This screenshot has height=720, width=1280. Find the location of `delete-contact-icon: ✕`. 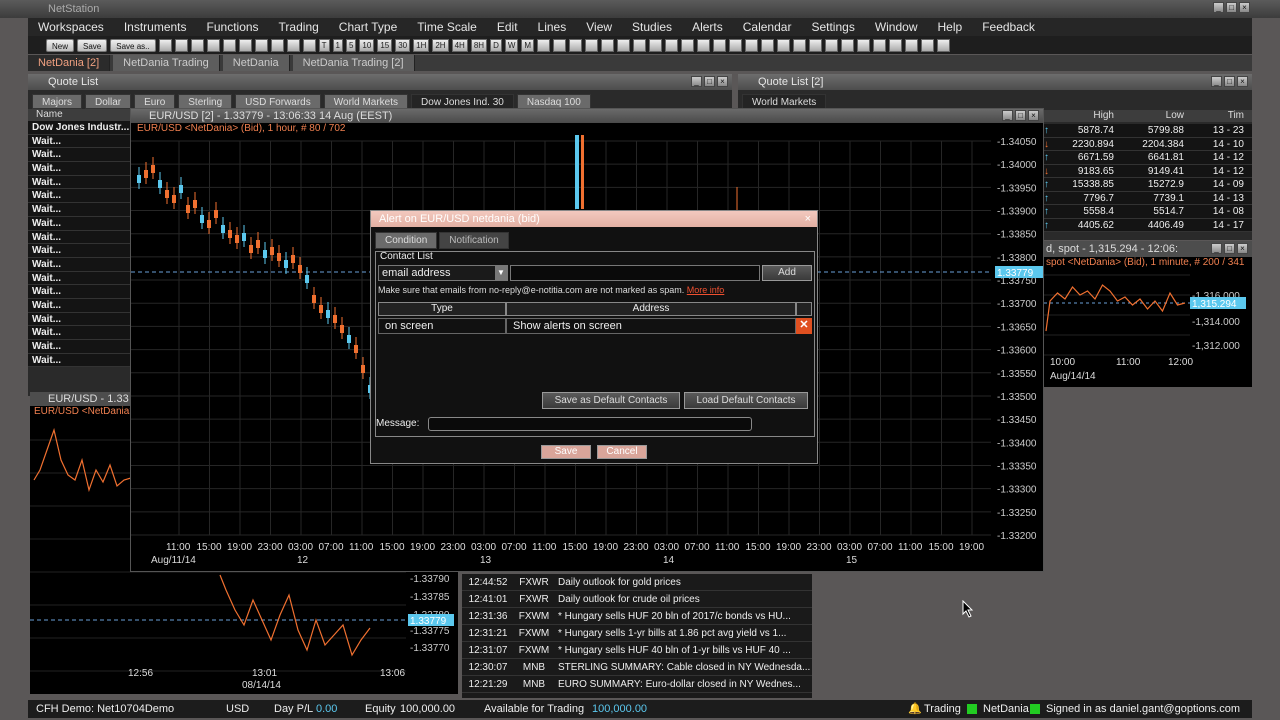

delete-contact-icon: ✕ is located at coordinates (804, 326).